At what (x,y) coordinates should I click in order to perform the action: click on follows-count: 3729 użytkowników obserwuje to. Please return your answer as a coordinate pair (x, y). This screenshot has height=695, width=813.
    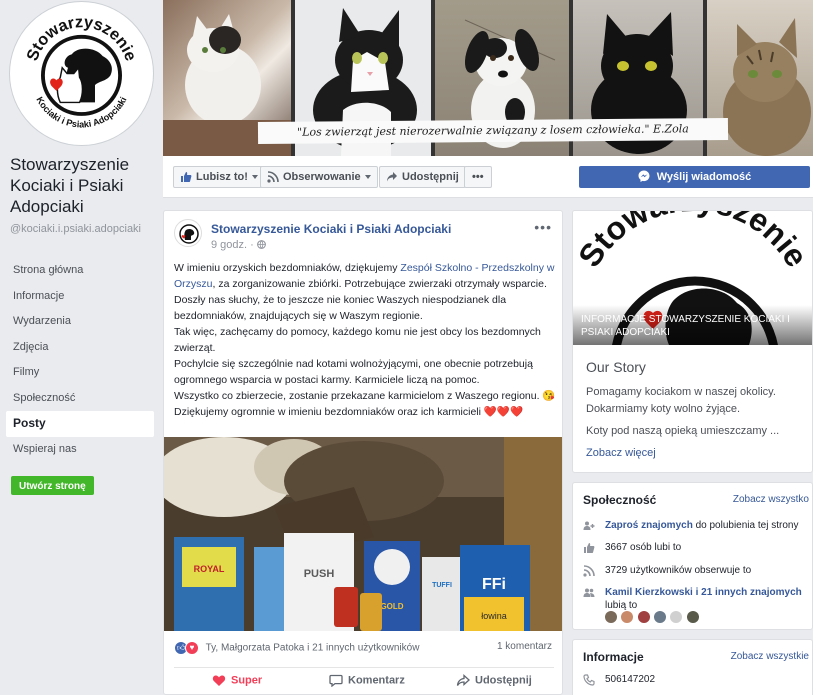
    Looking at the image, I should click on (678, 570).